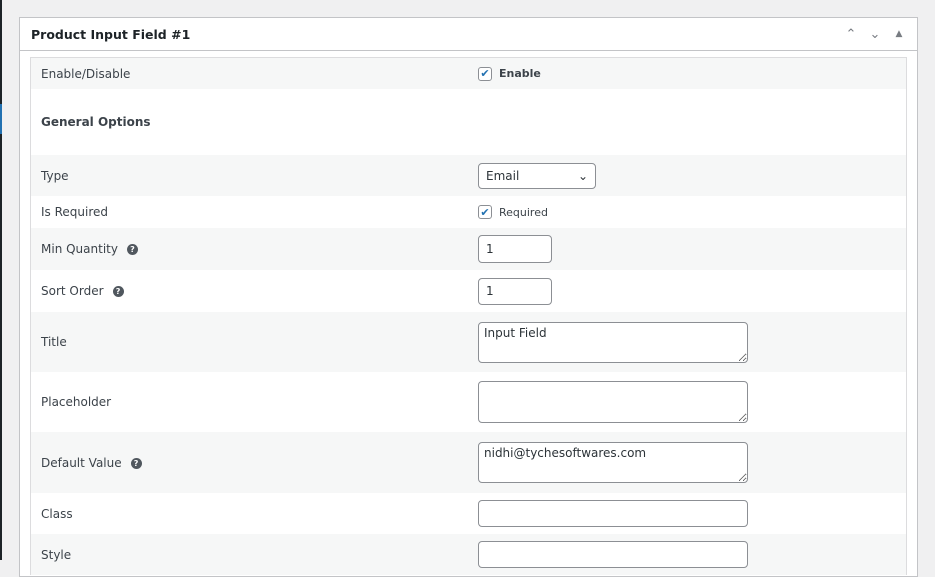 The image size is (935, 577). I want to click on label-required: Is Required, so click(75, 212).